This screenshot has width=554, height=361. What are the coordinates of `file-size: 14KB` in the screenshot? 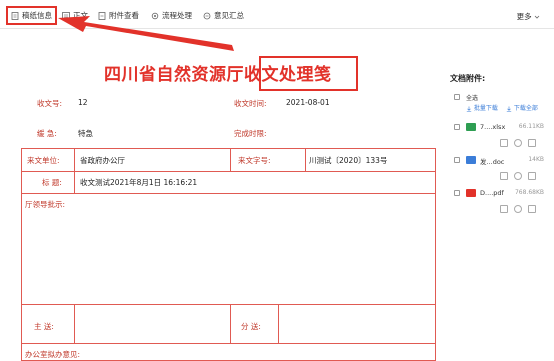 It's located at (536, 159).